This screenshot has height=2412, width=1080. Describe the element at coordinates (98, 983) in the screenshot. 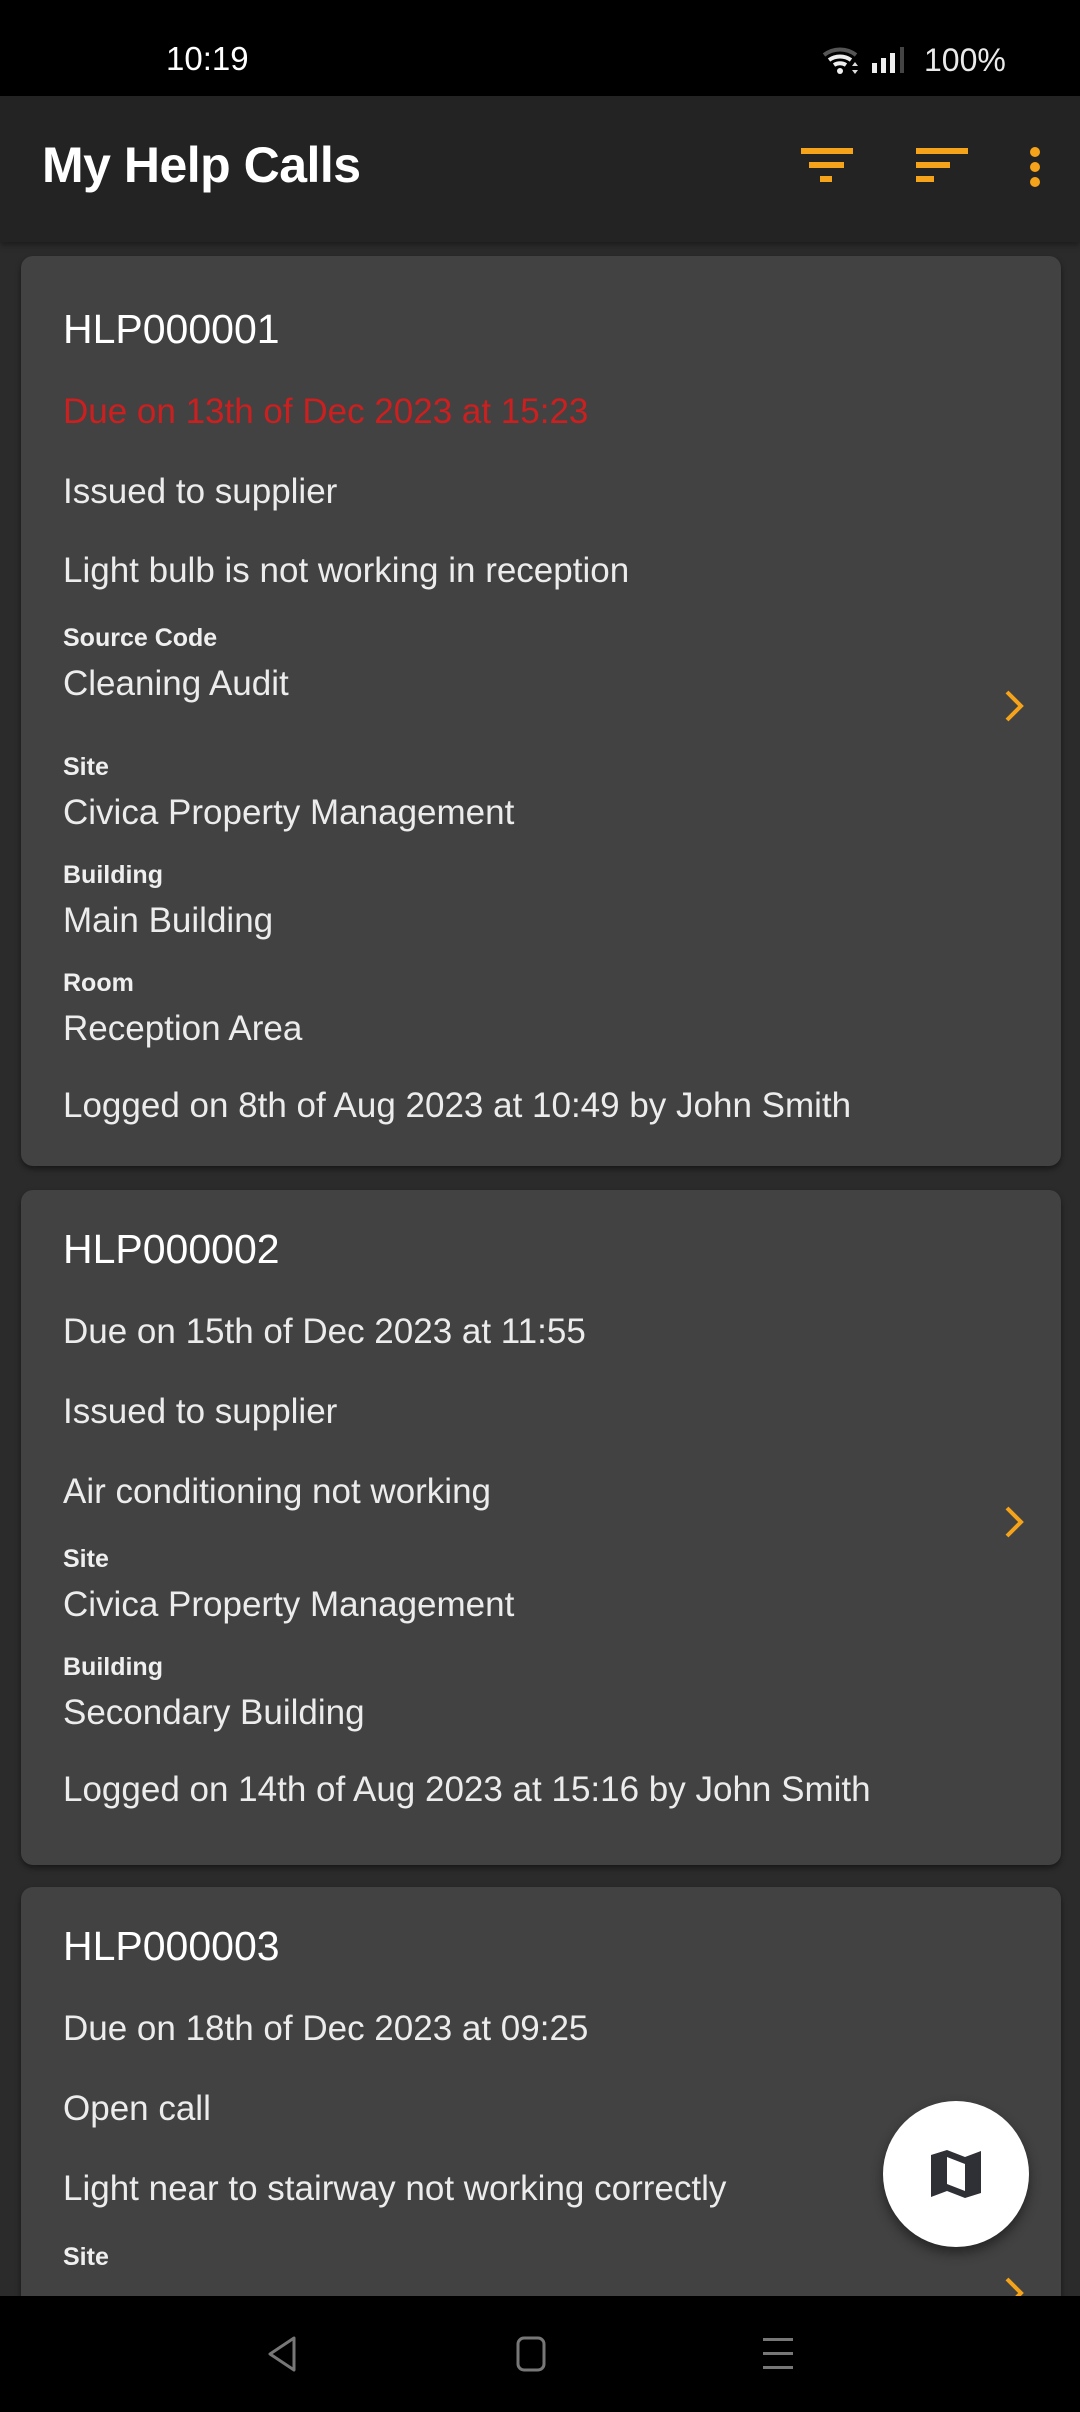

I see `field-label: Room` at that location.